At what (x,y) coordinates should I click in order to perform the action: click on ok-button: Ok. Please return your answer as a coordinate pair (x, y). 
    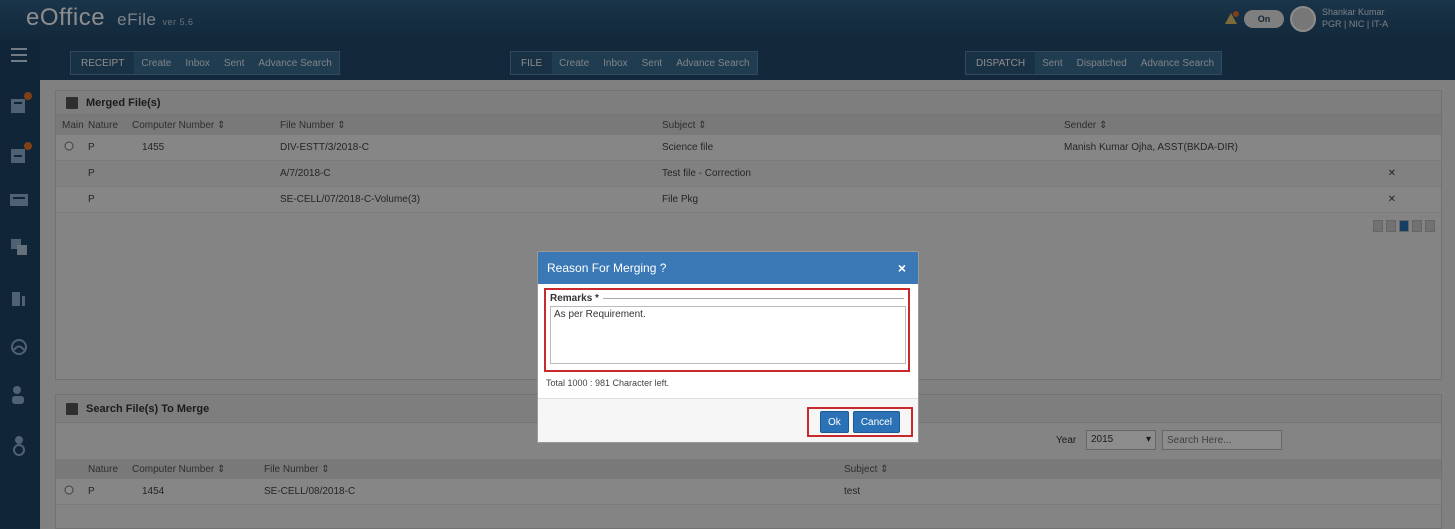
    Looking at the image, I should click on (834, 422).